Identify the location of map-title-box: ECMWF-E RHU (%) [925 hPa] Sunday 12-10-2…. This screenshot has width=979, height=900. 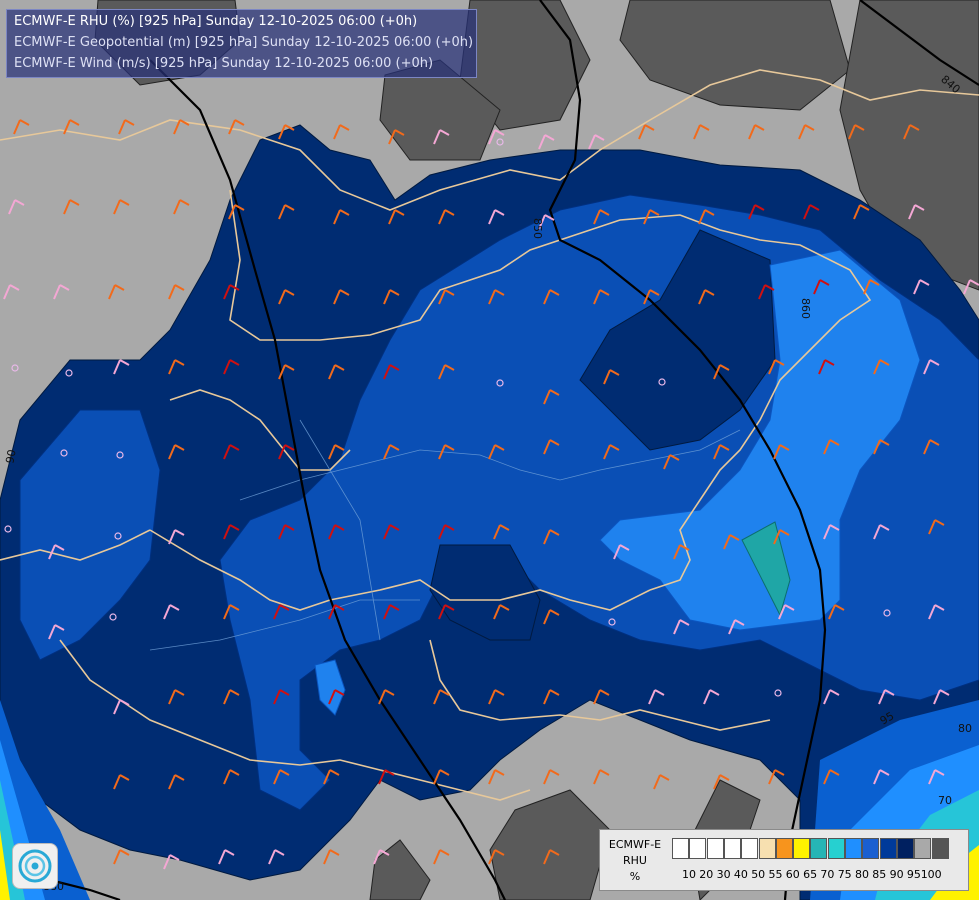
(241, 43).